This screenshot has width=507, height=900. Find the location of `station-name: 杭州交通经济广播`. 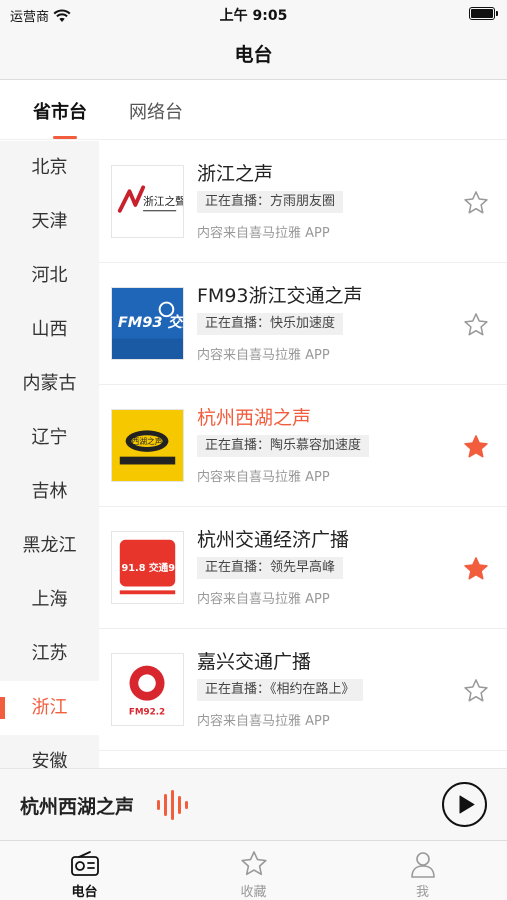

station-name: 杭州交通经济广播 is located at coordinates (273, 540).